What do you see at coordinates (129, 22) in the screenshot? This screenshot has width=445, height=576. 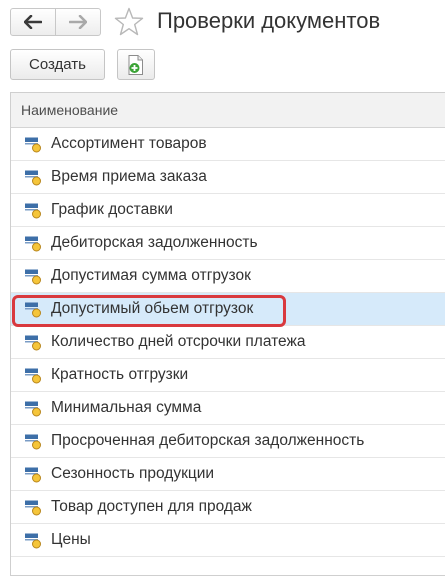 I see `star-outline-icon` at bounding box center [129, 22].